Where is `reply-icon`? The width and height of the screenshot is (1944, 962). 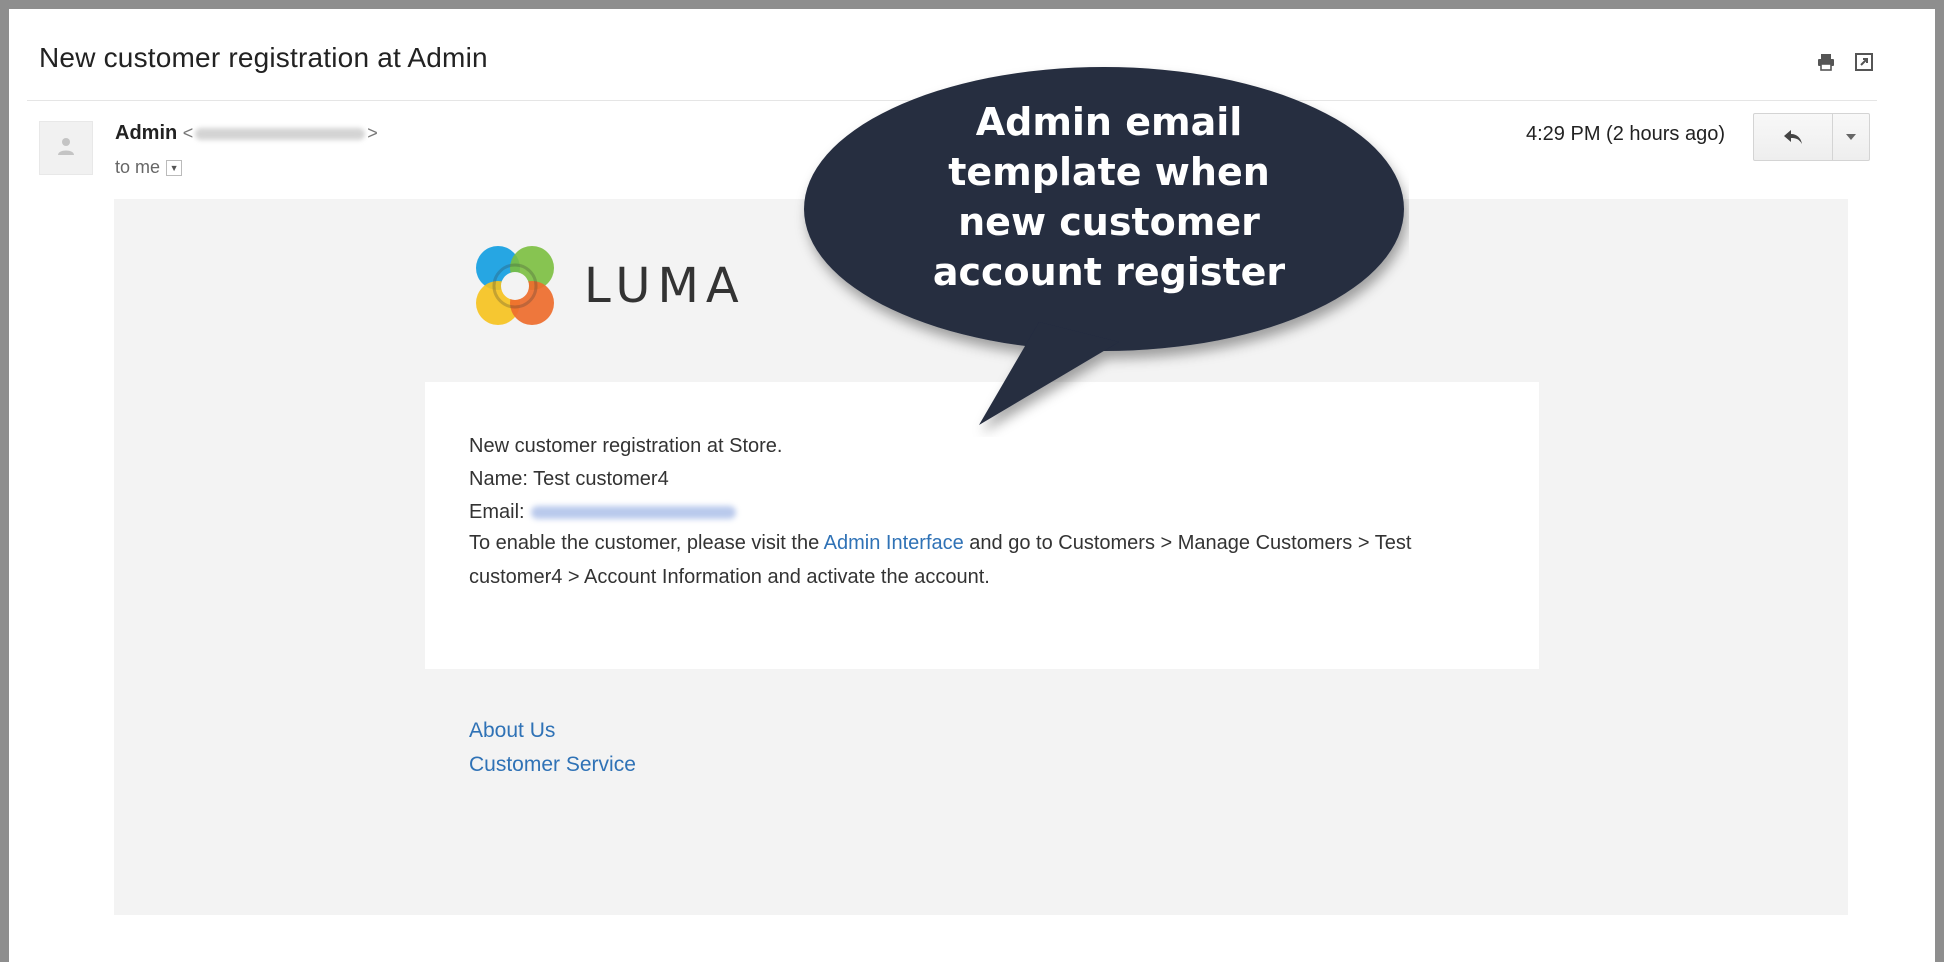
reply-icon is located at coordinates (1793, 137).